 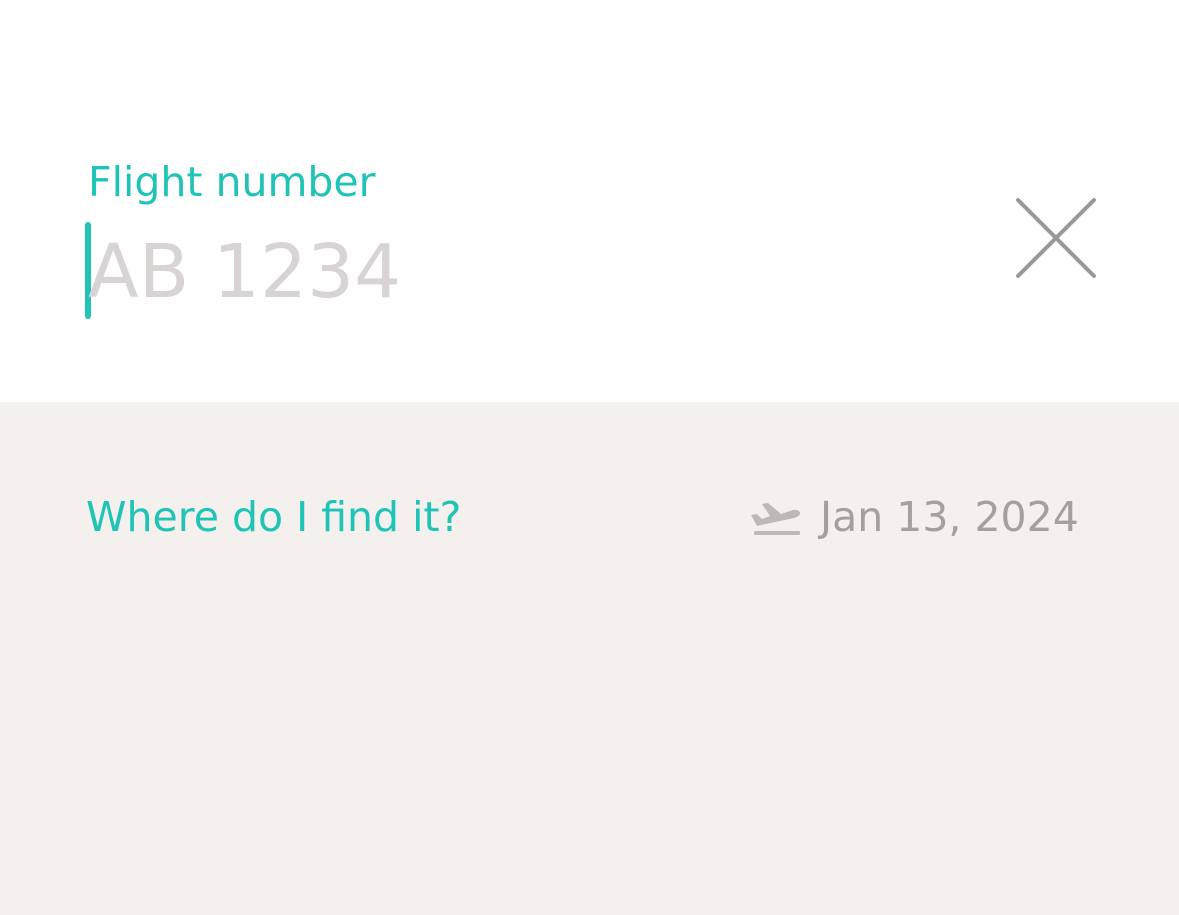 I want to click on flight-number-label: Flight number, so click(x=232, y=182).